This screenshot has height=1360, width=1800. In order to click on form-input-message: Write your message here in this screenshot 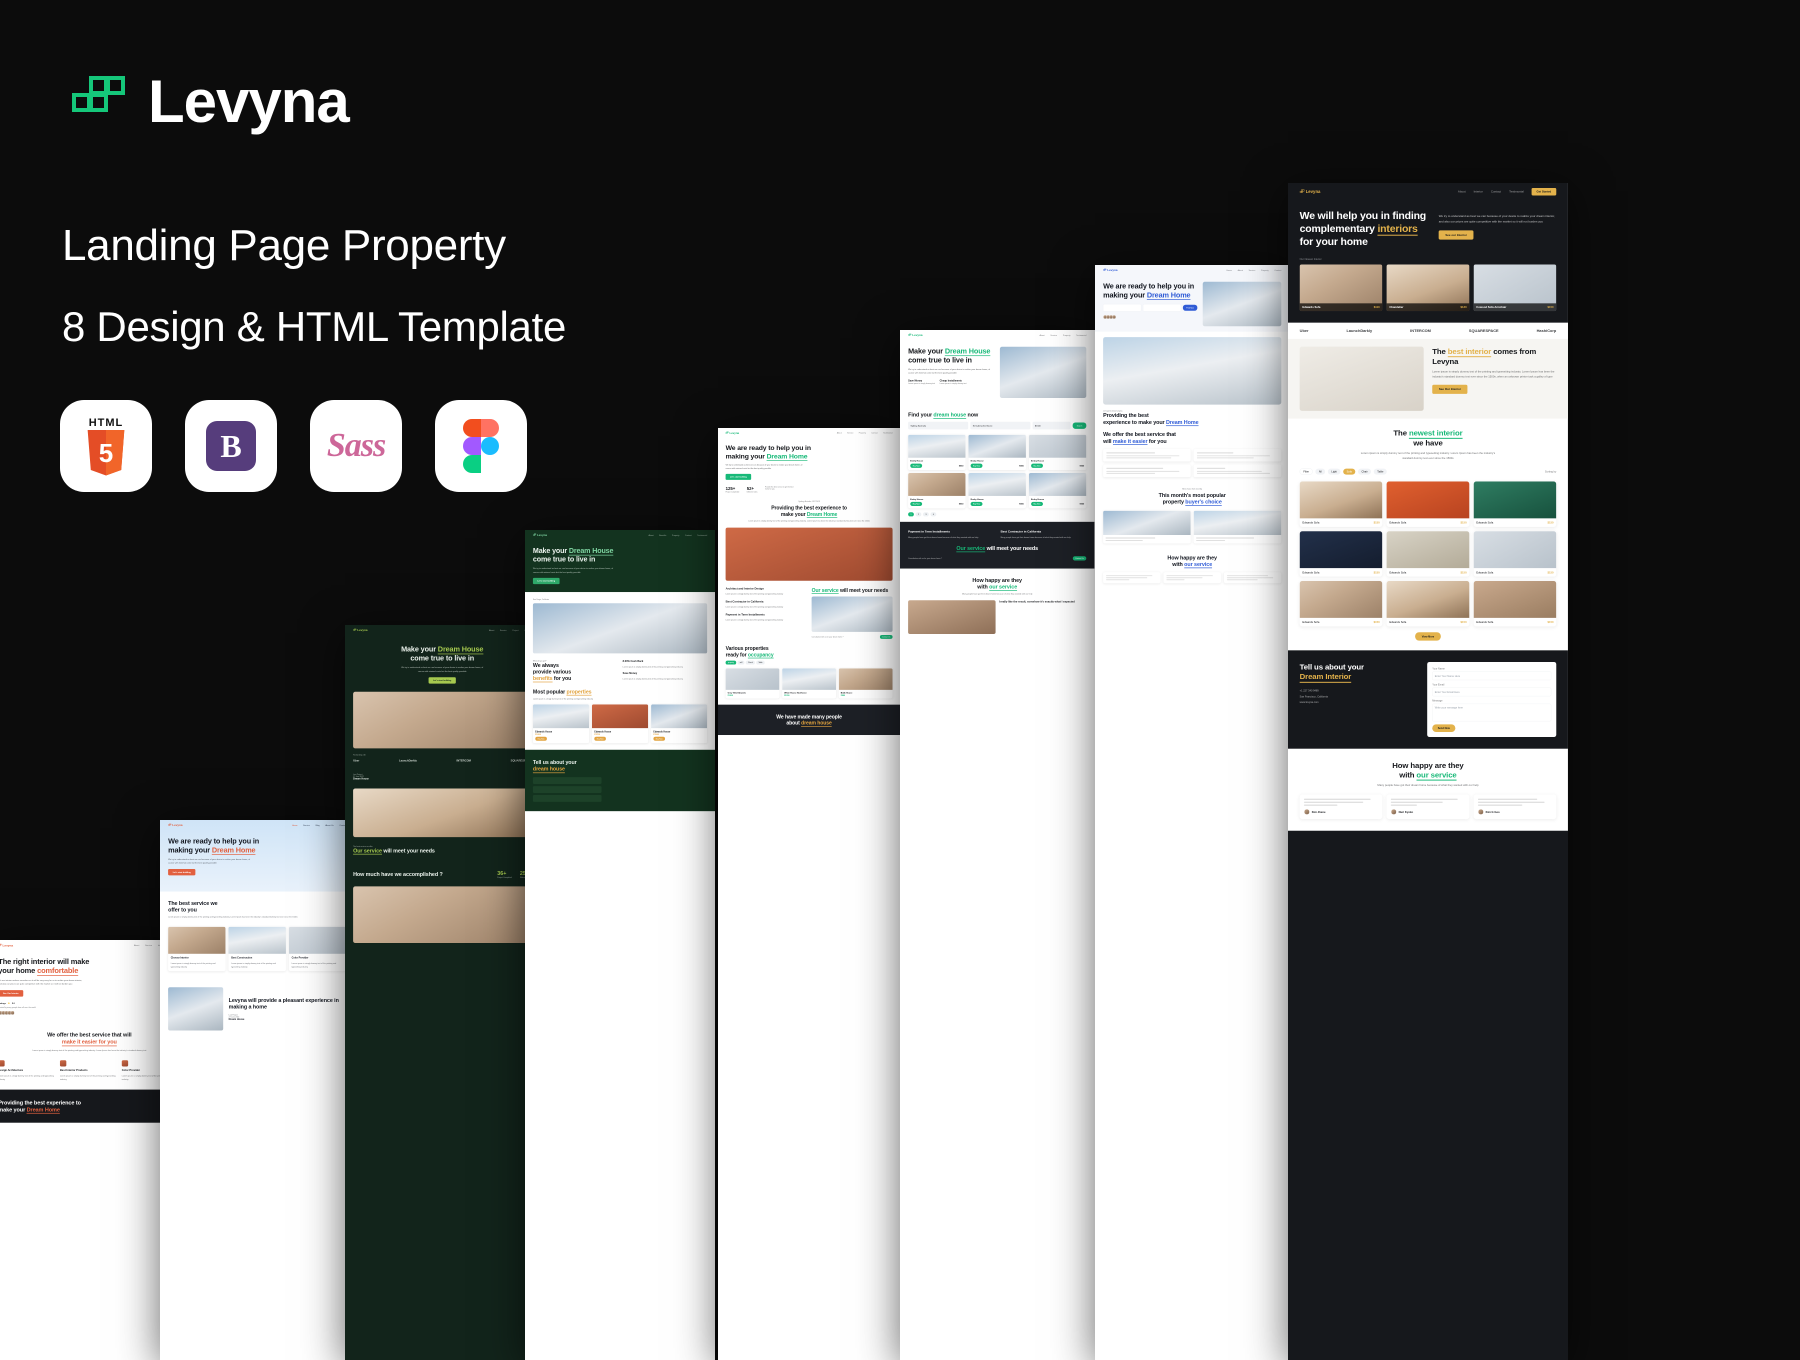, I will do `click(1492, 712)`.